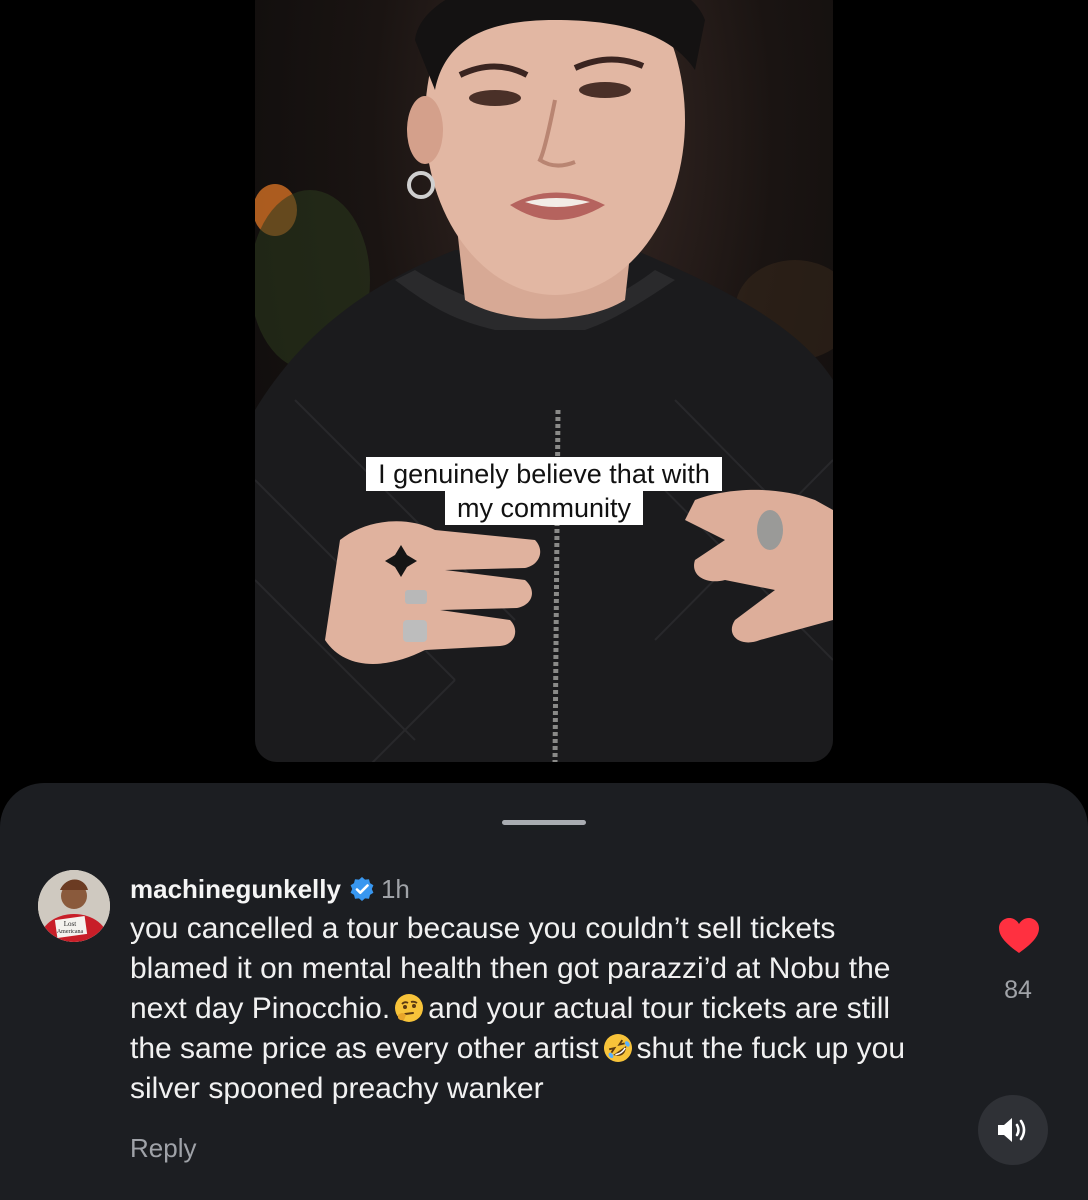 The image size is (1088, 1200). What do you see at coordinates (1019, 936) in the screenshot?
I see `heart-icon` at bounding box center [1019, 936].